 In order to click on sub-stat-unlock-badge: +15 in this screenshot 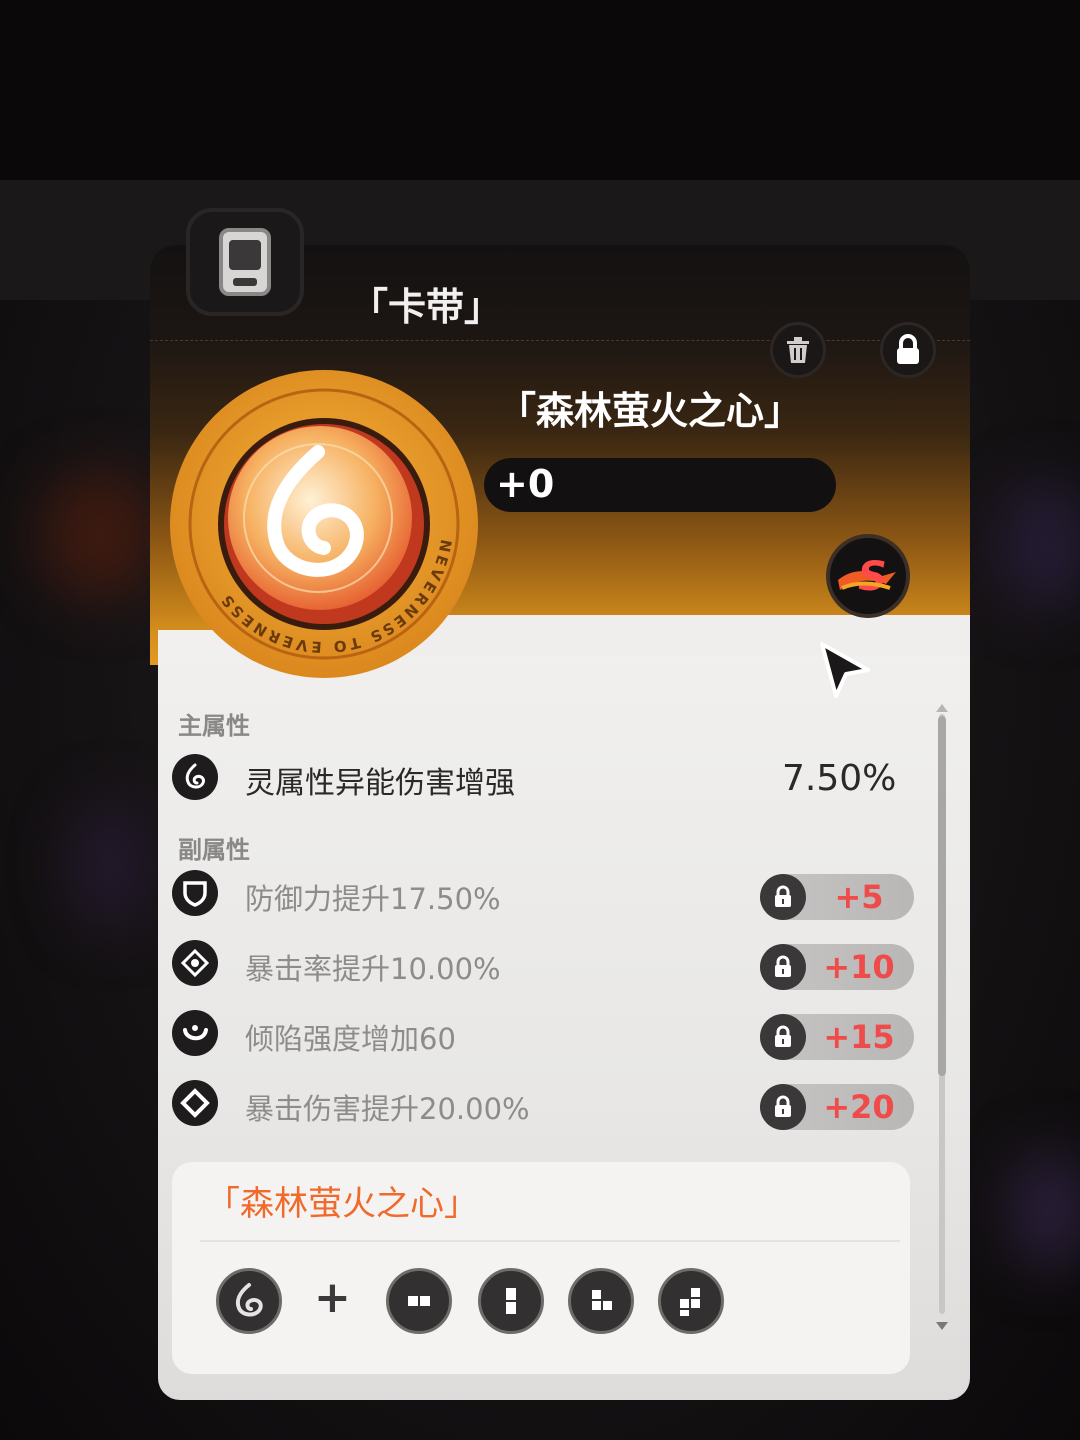, I will do `click(837, 1037)`.